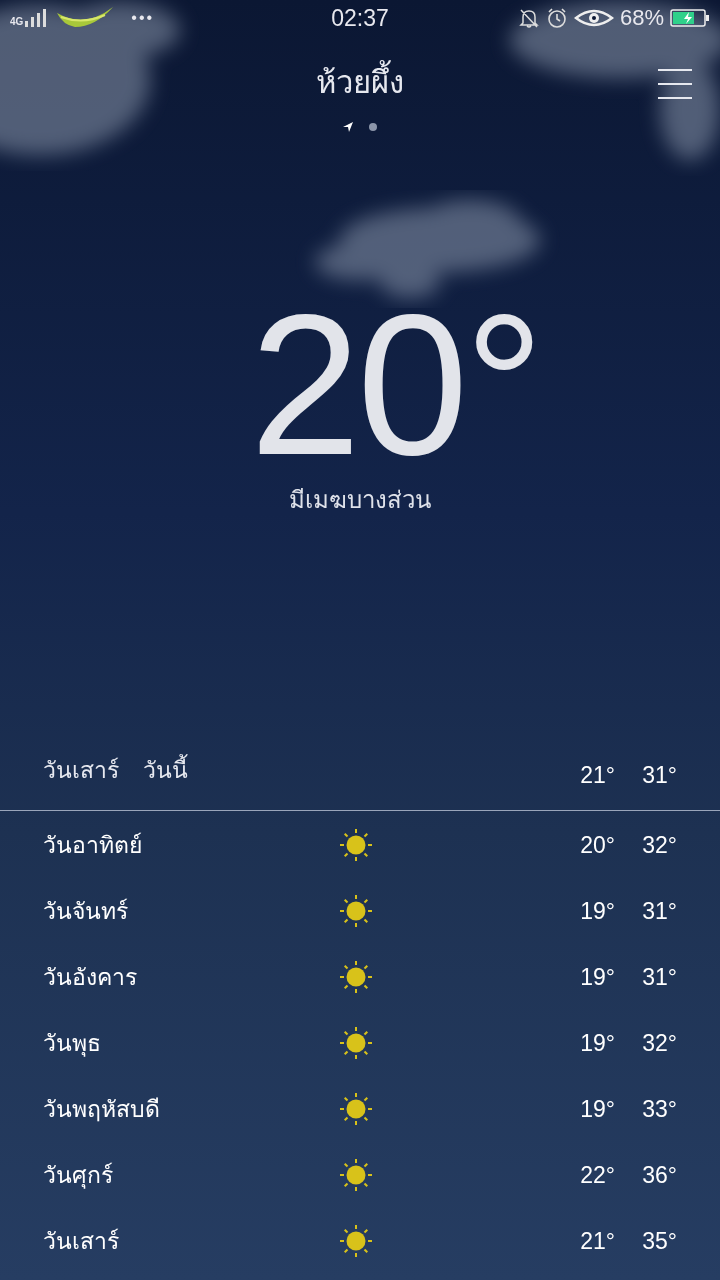  Describe the element at coordinates (528, 18) in the screenshot. I see `muted-bell-icon` at that location.